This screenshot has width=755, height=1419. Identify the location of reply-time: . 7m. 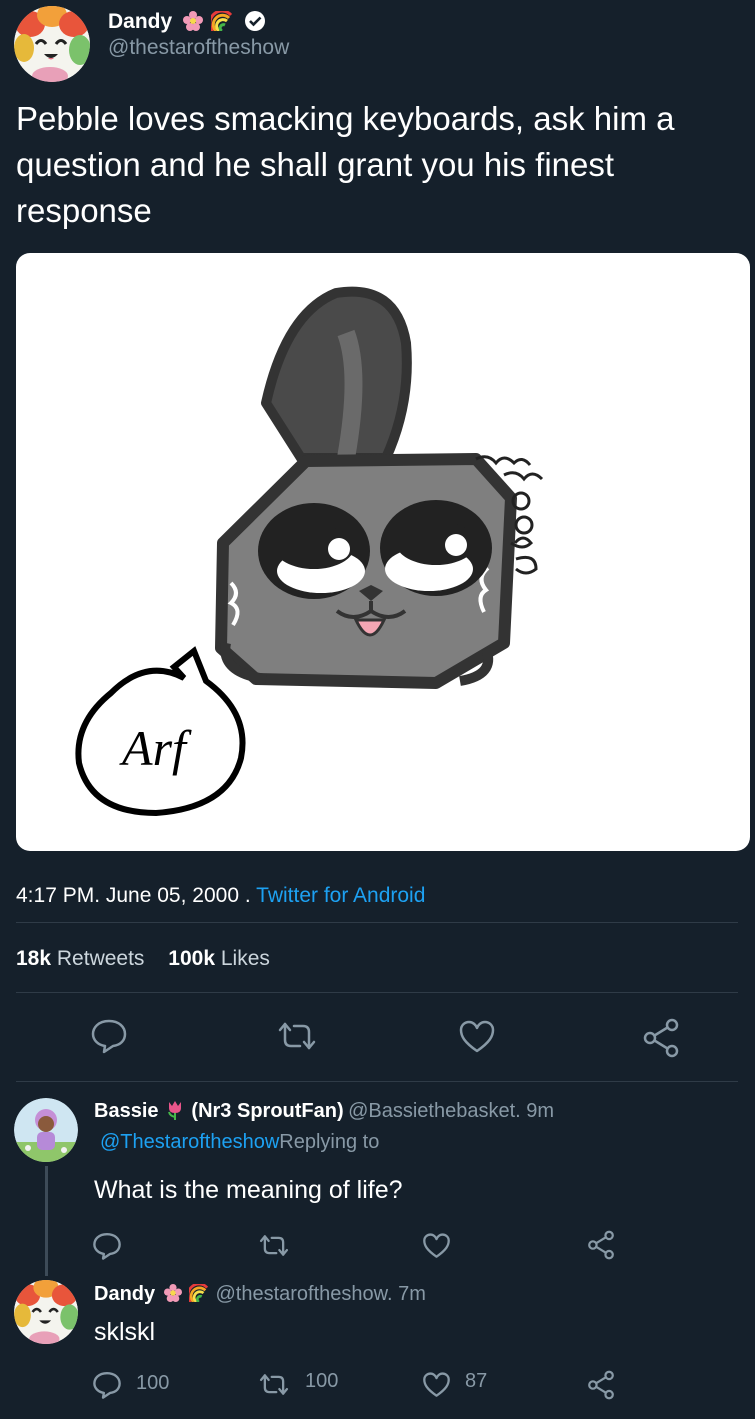
(406, 1294).